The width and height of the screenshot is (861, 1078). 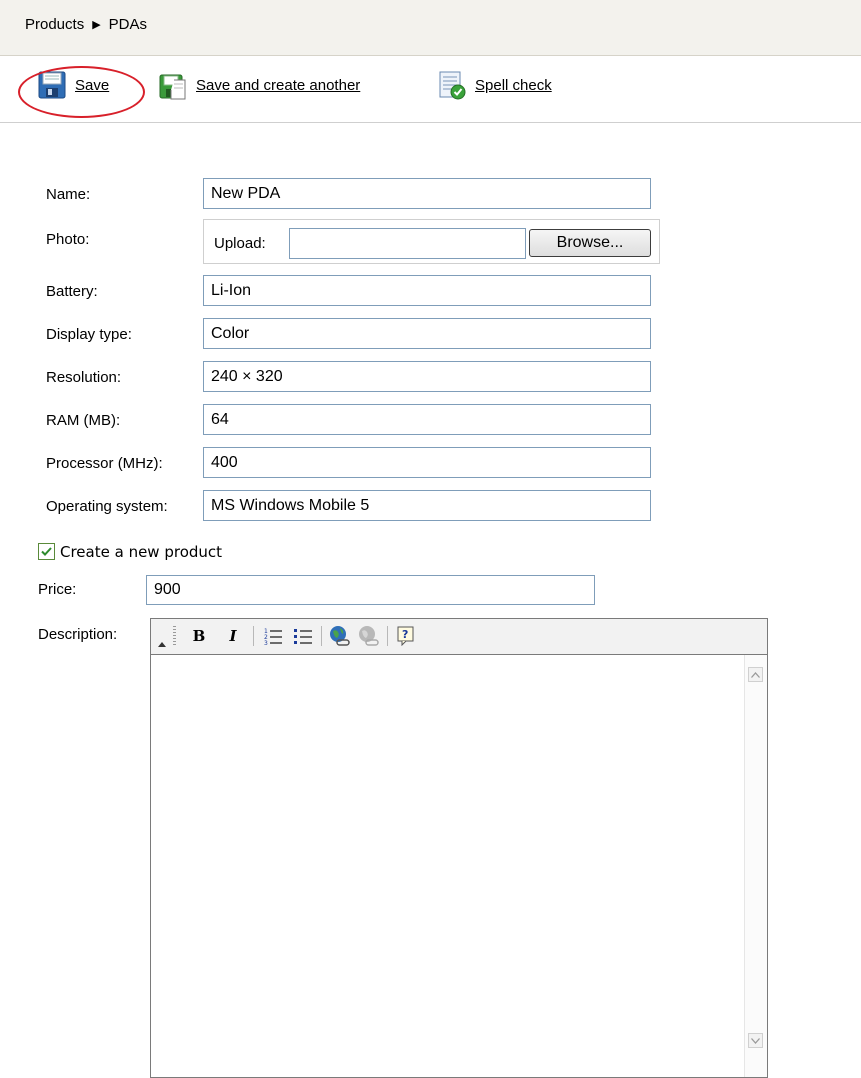 I want to click on bold-icon: B, so click(x=199, y=636).